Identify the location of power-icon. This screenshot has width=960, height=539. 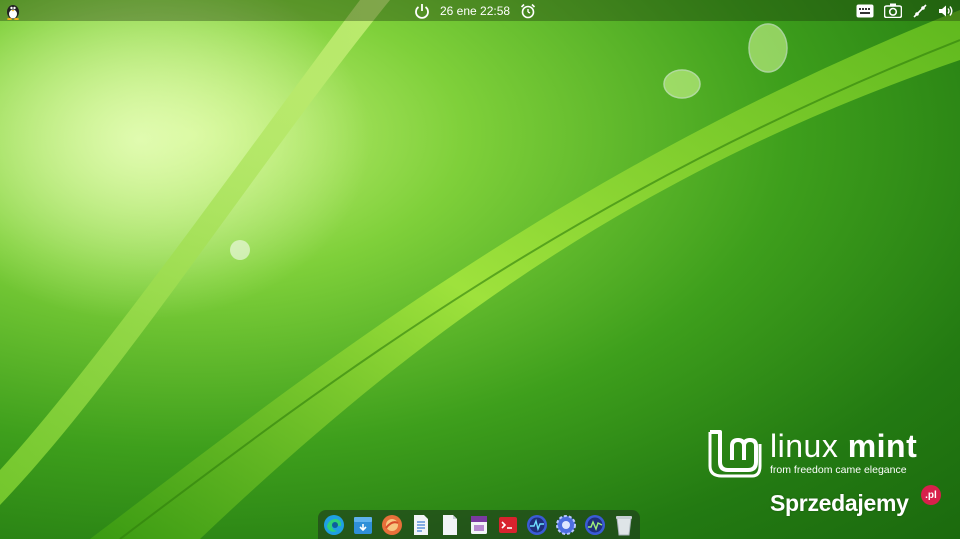
(422, 11).